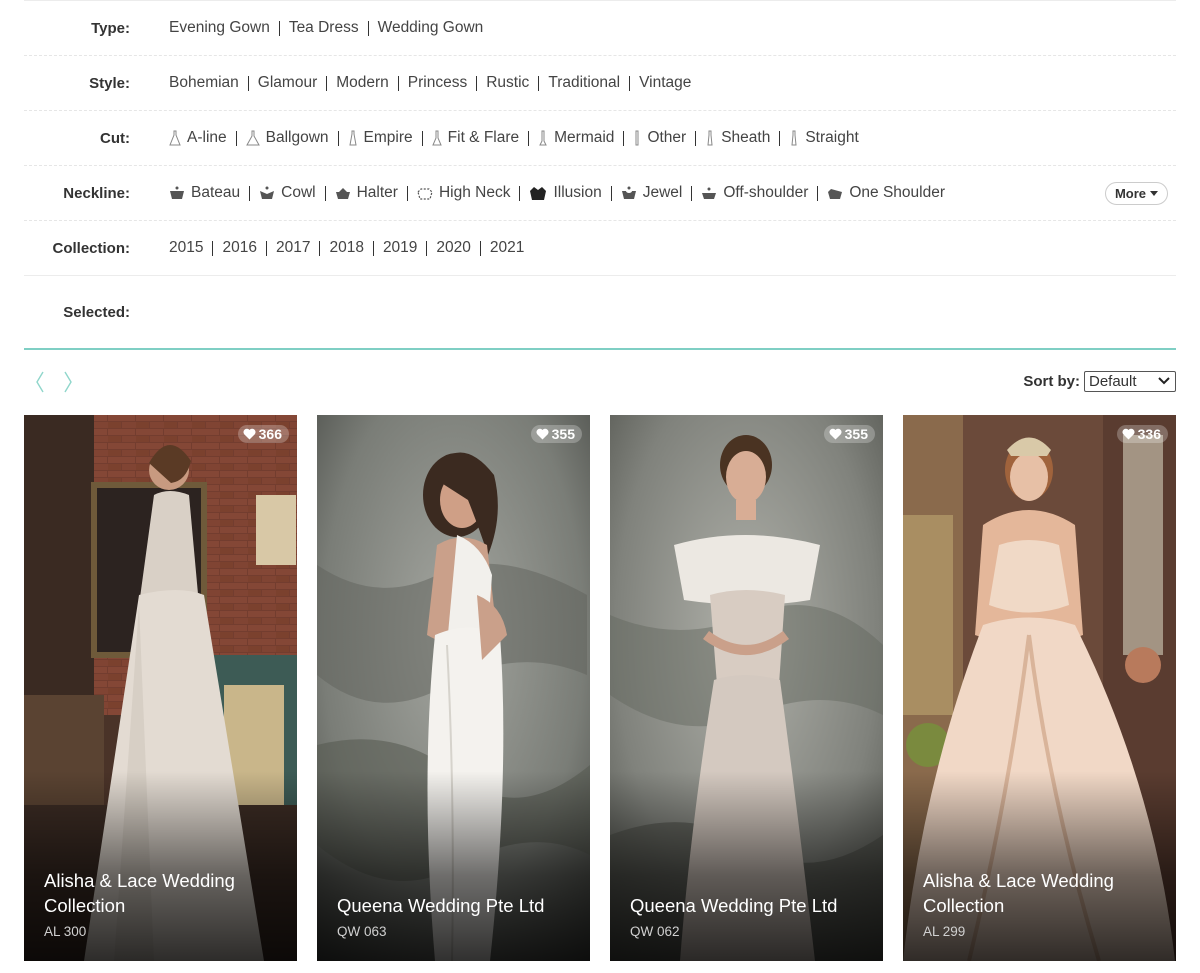  I want to click on chevron-down-icon, so click(1164, 381).